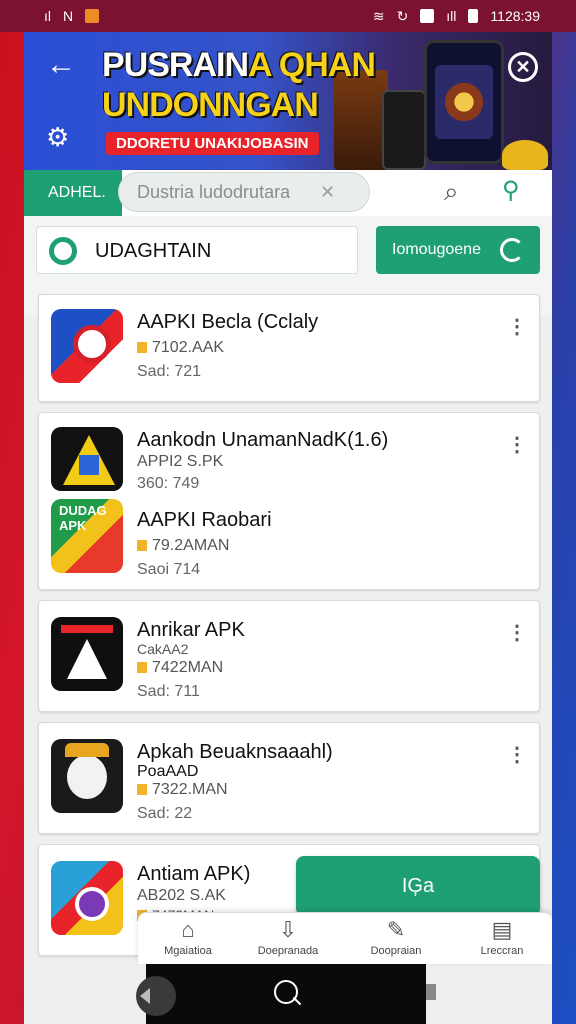 This screenshot has width=576, height=1024. Describe the element at coordinates (83, 518) in the screenshot. I see `app-icon-text: DUDAG APK` at that location.